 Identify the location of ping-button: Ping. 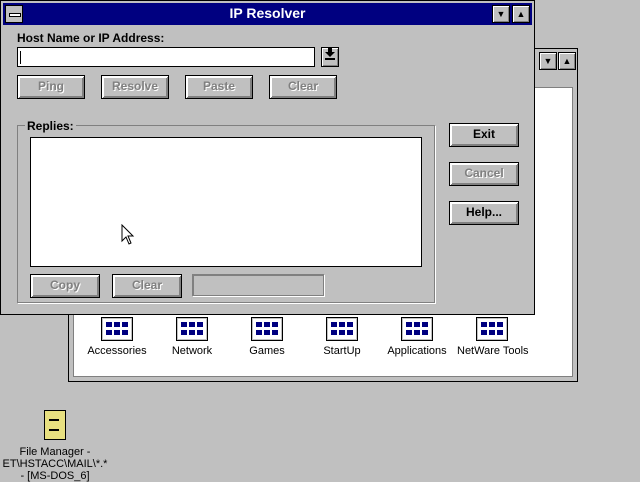
(51, 87).